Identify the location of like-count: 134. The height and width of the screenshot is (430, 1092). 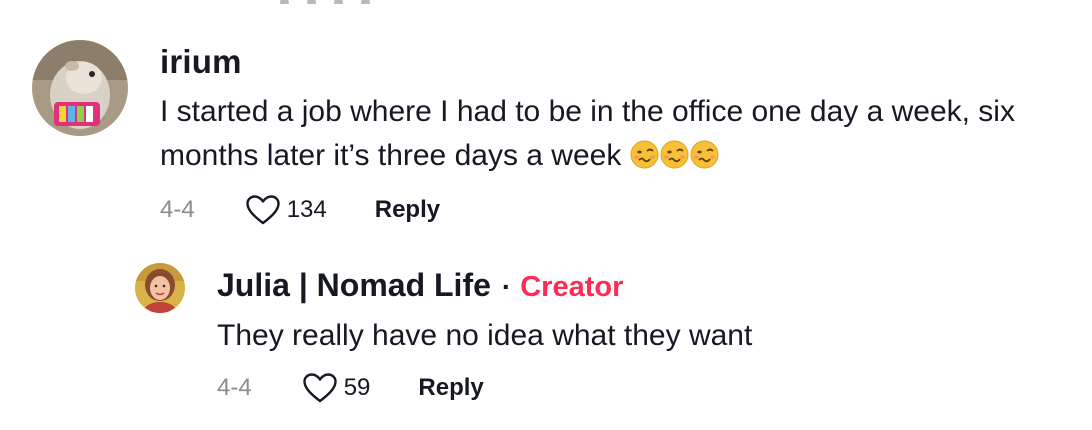
(306, 209).